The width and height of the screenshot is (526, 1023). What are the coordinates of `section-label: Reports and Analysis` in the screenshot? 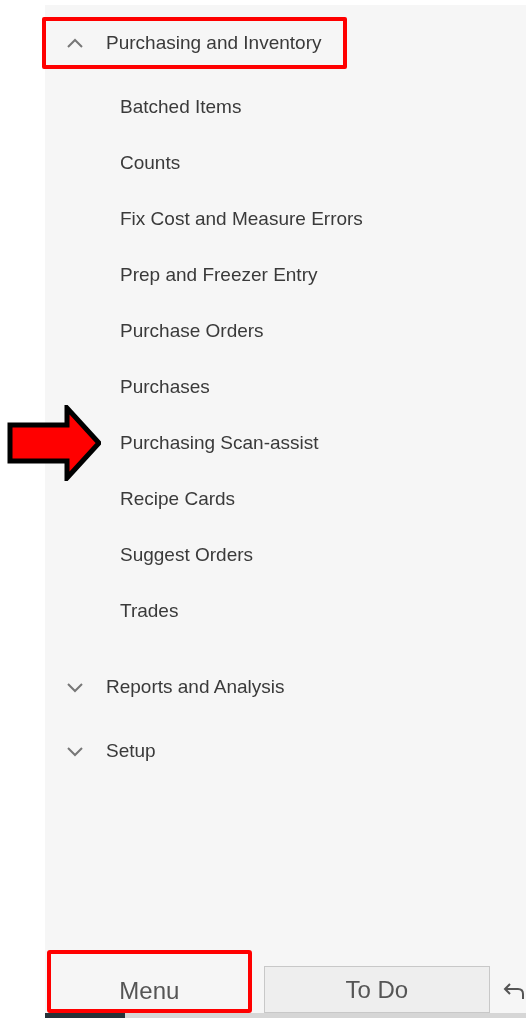 It's located at (195, 687).